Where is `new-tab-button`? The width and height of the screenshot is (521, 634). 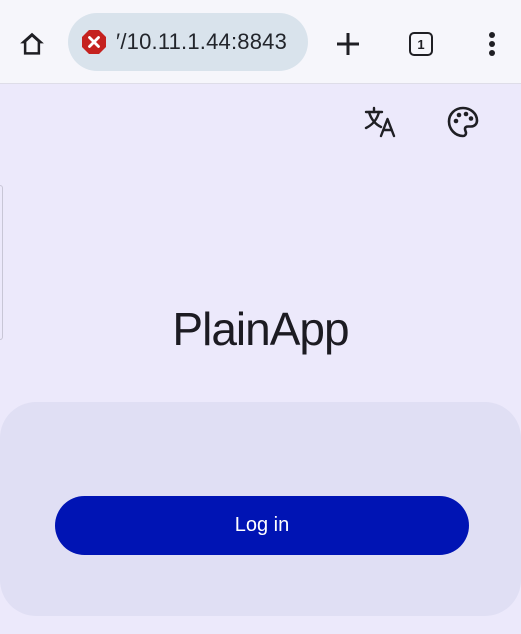
new-tab-button is located at coordinates (348, 44).